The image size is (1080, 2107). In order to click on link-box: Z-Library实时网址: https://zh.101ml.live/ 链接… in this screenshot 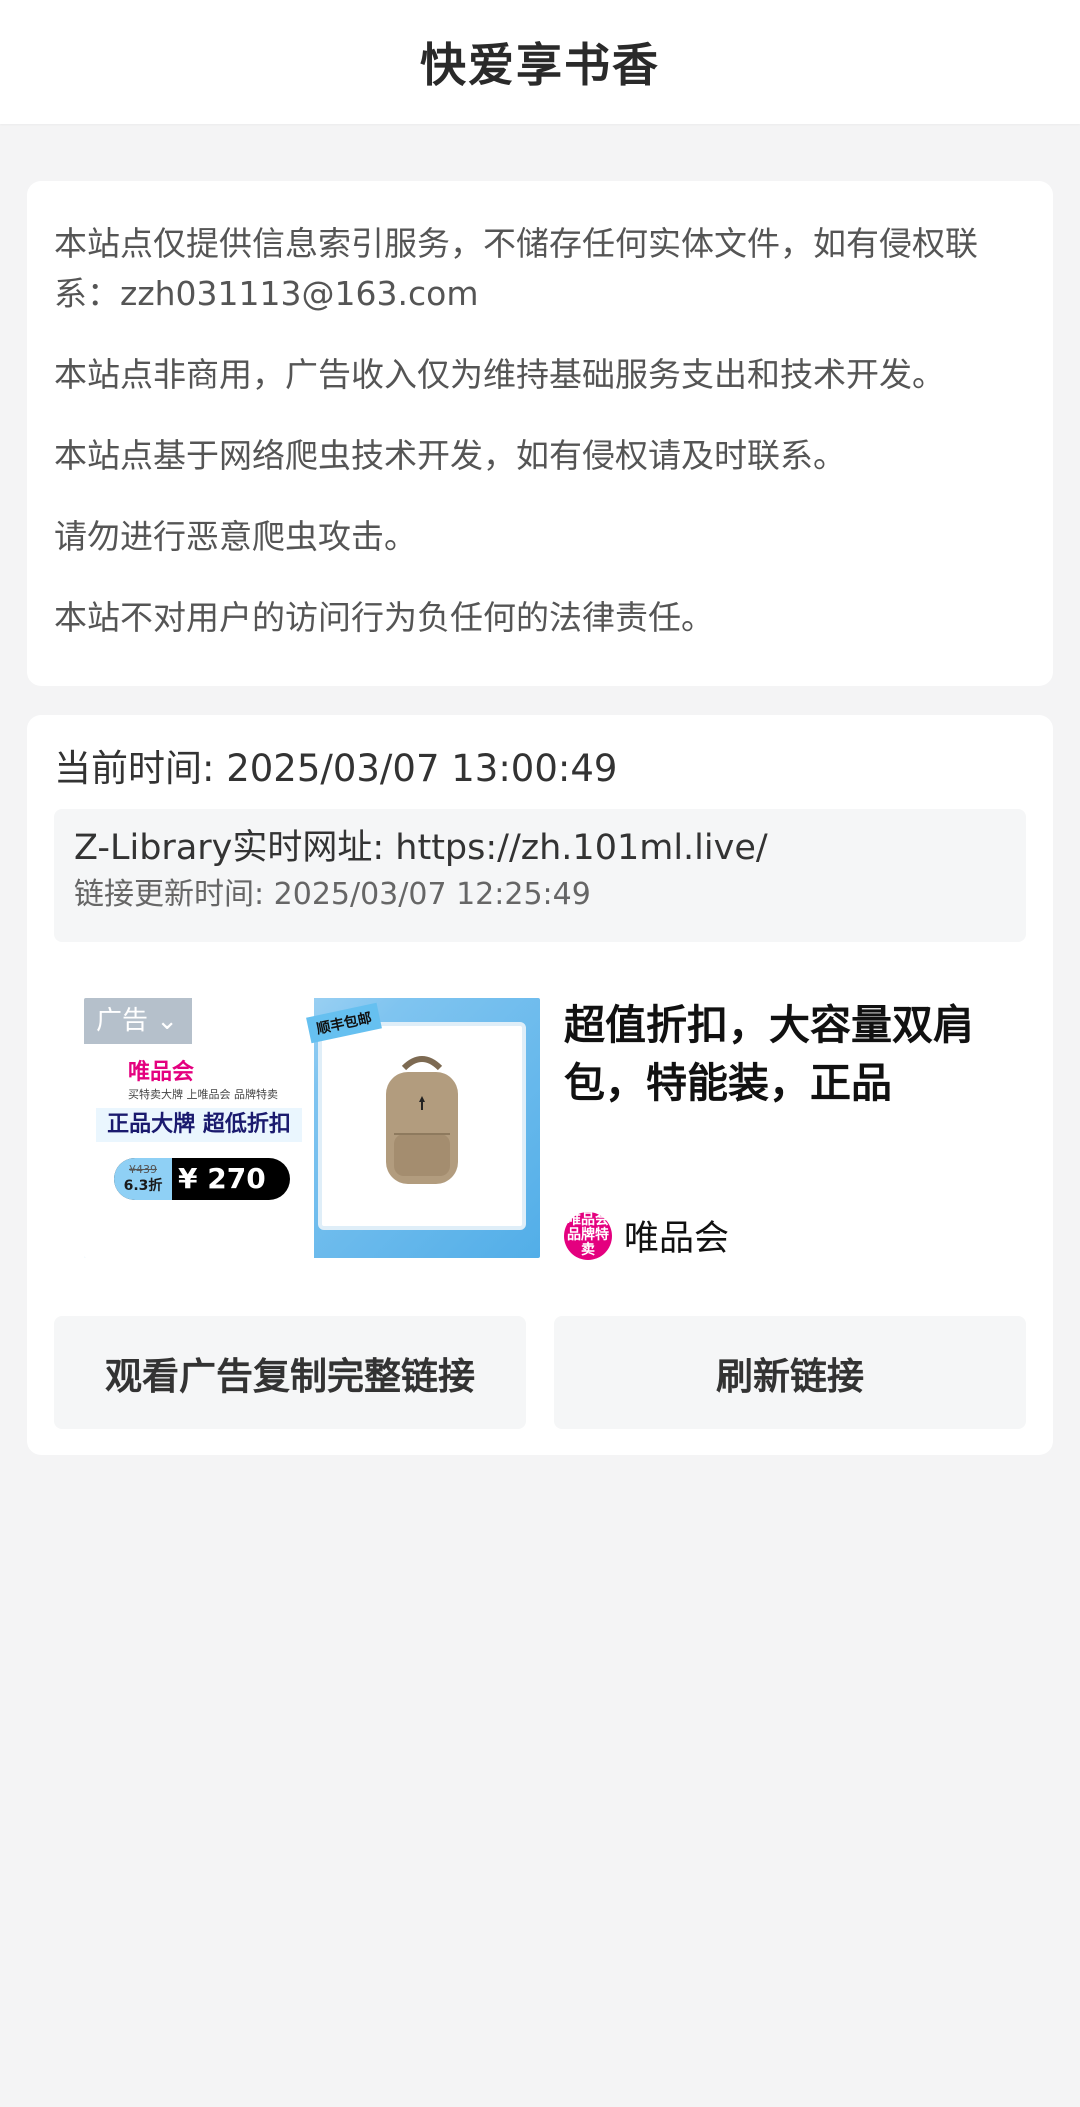, I will do `click(540, 875)`.